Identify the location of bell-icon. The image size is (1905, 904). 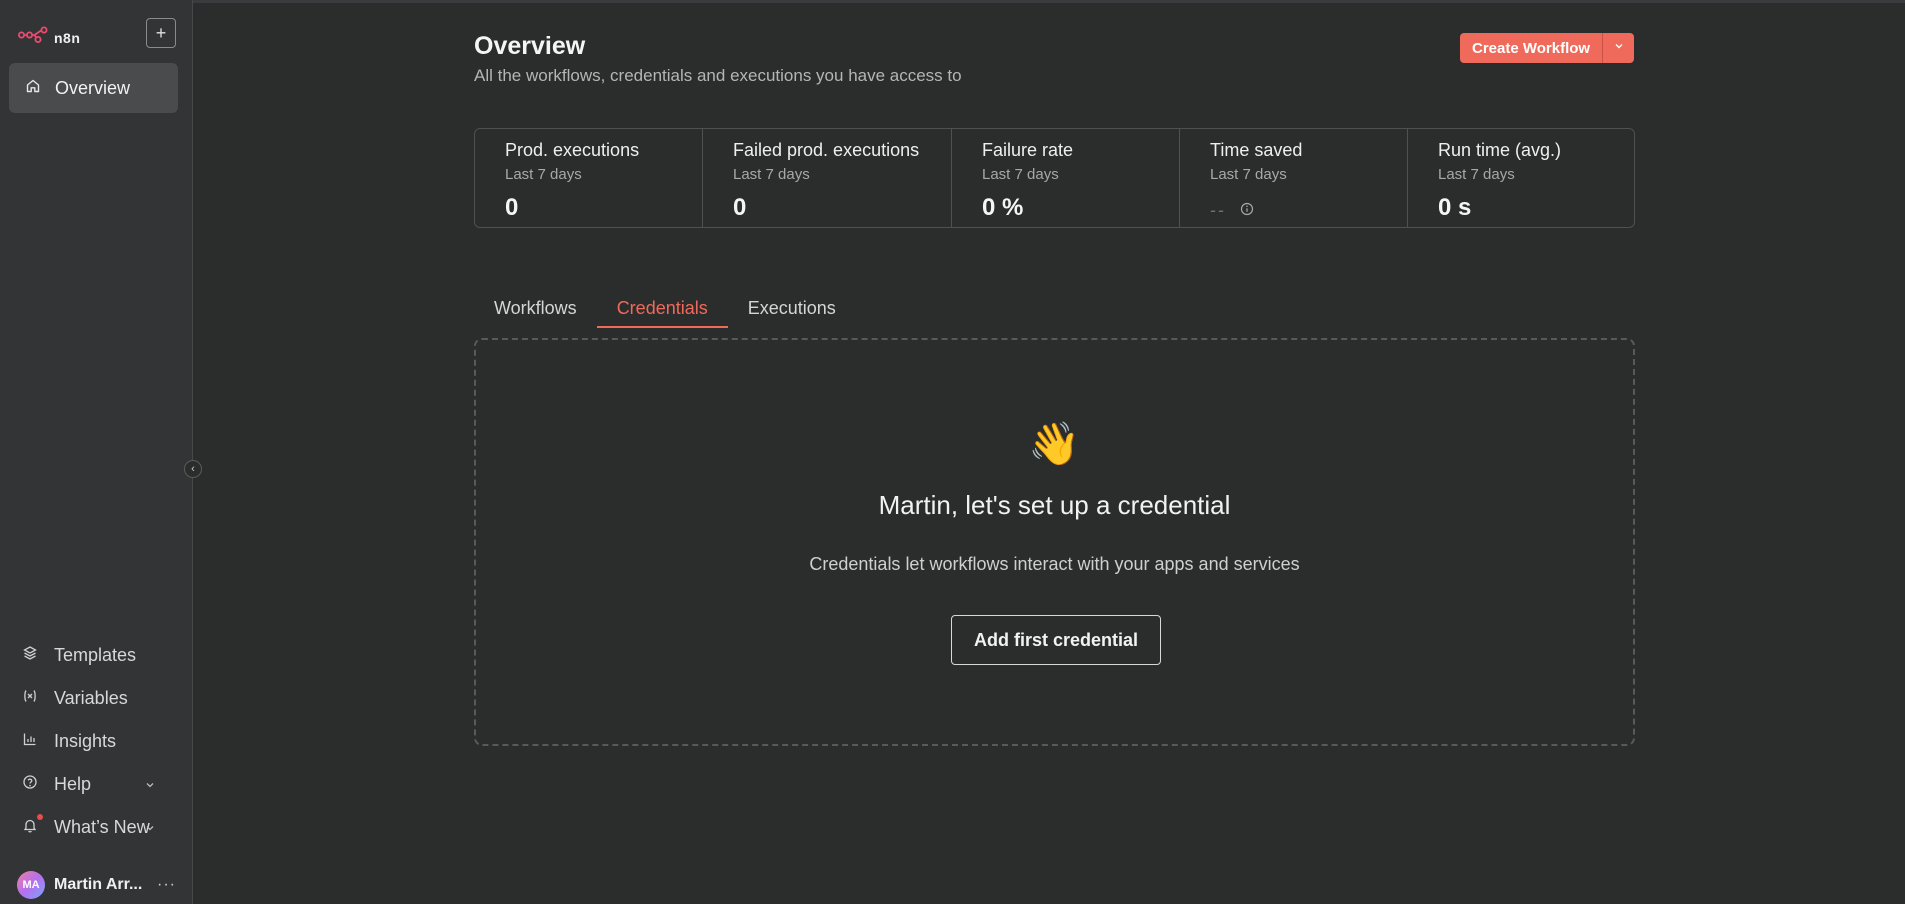
(32, 826).